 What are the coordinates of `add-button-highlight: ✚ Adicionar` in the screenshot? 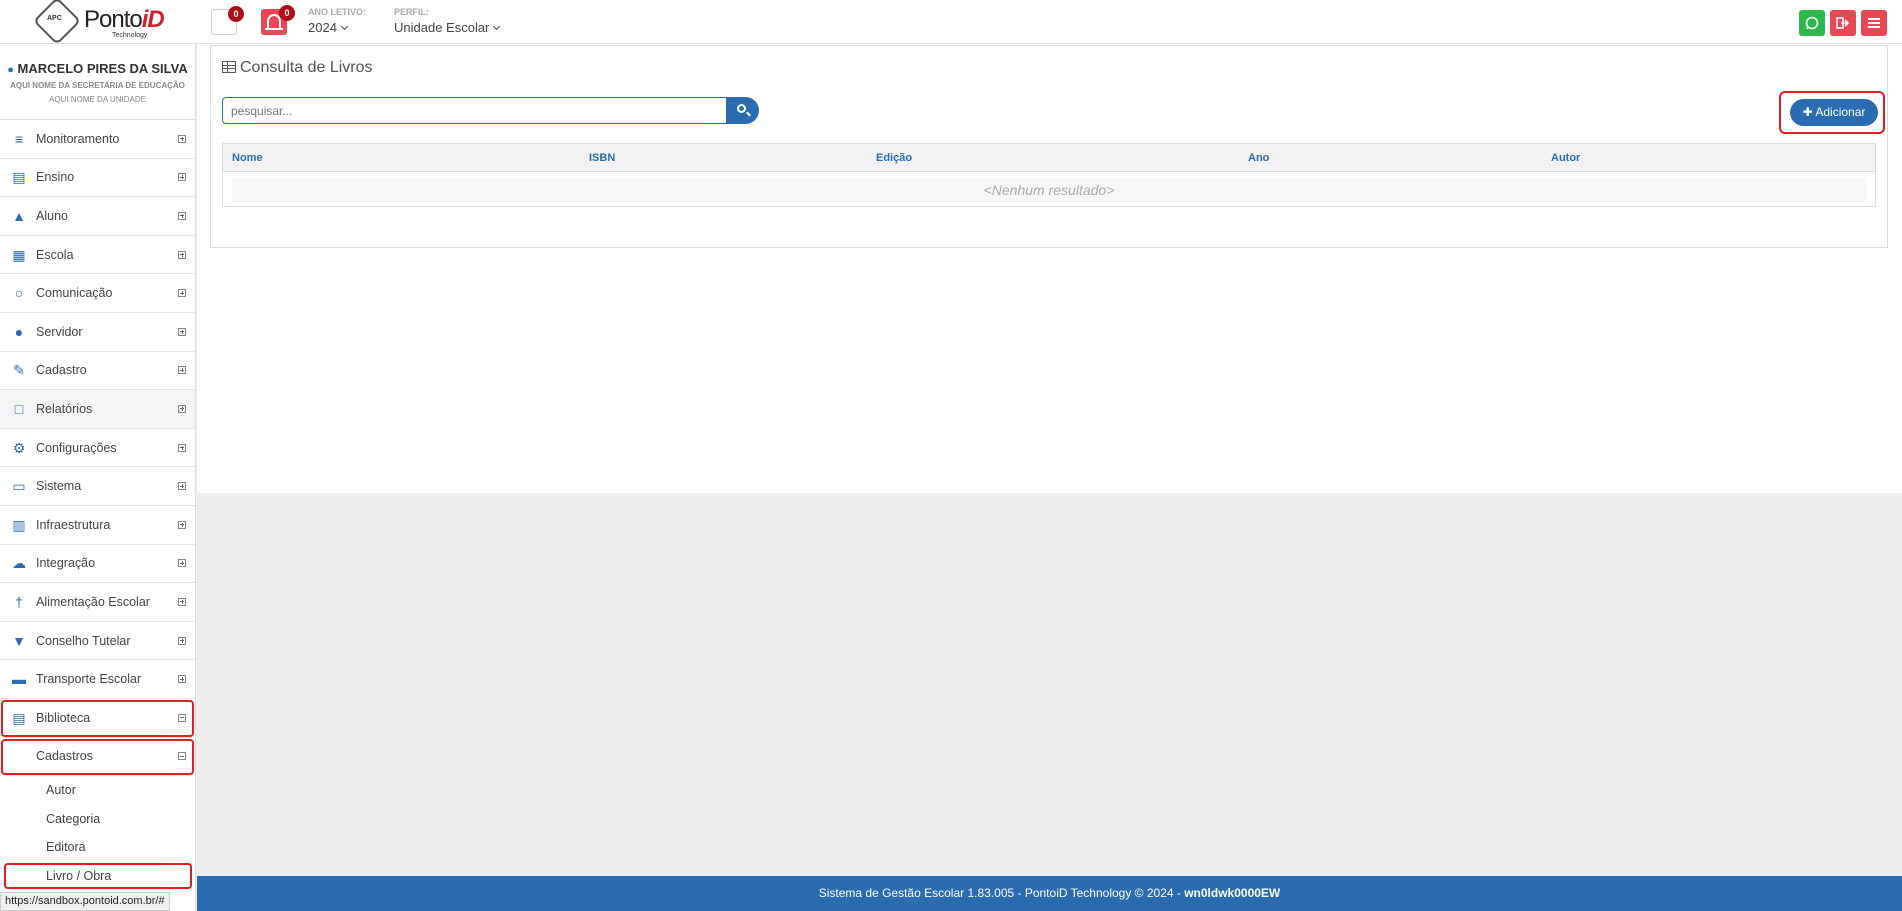 It's located at (1832, 112).